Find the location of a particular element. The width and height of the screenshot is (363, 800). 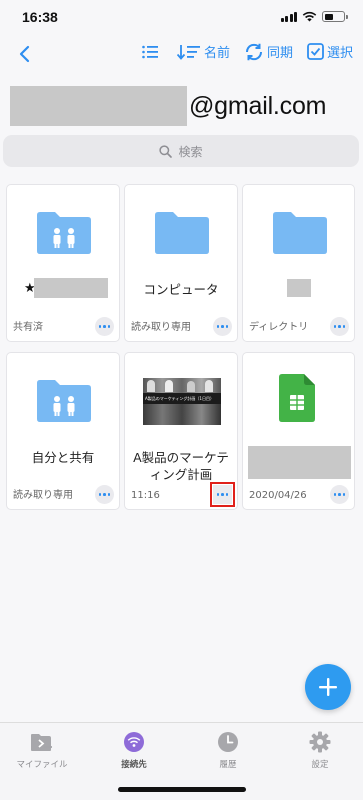

sync-button: 同期 is located at coordinates (268, 51).